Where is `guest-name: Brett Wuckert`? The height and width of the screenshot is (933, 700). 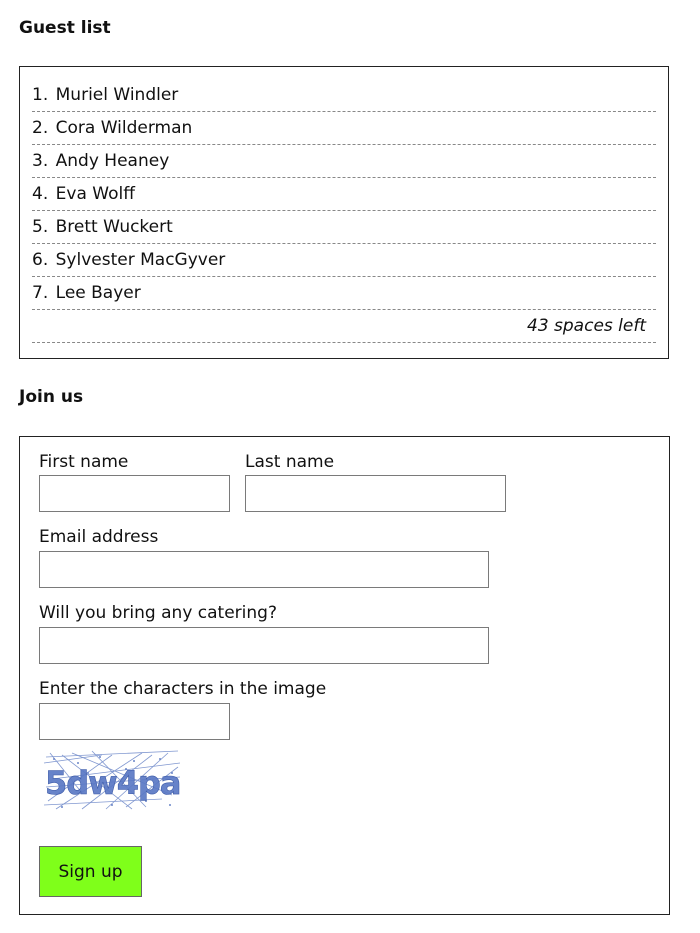 guest-name: Brett Wuckert is located at coordinates (114, 227).